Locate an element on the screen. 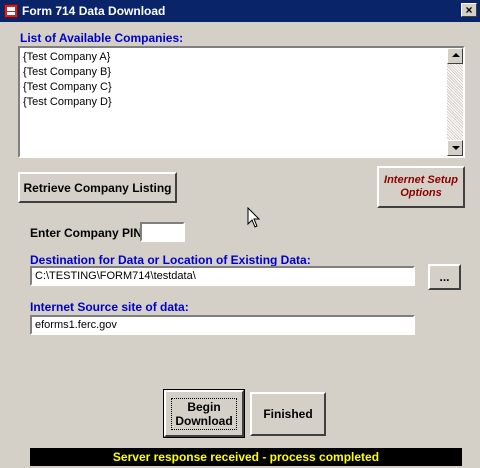 The width and height of the screenshot is (480, 468). vertical-scrollbar is located at coordinates (455, 102).